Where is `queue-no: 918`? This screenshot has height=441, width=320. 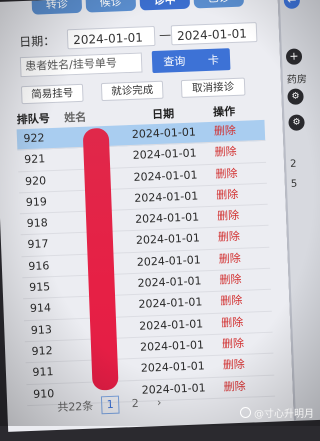
queue-no: 918 is located at coordinates (37, 223).